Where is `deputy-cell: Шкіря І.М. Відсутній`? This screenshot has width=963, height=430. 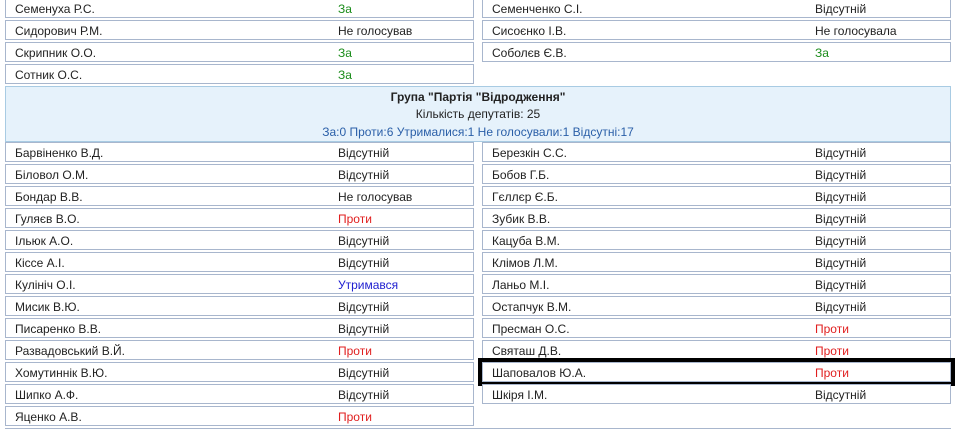 deputy-cell: Шкіря І.М. Відсутній is located at coordinates (716, 394).